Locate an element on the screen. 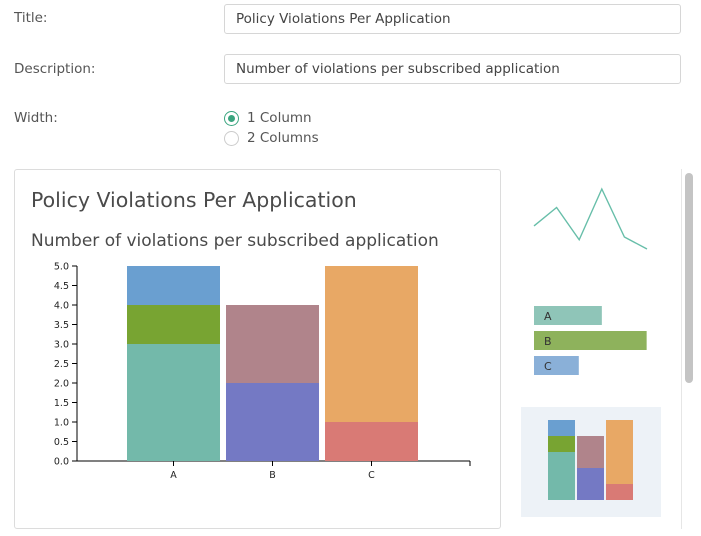  width-option-label: 1 Column is located at coordinates (279, 118).